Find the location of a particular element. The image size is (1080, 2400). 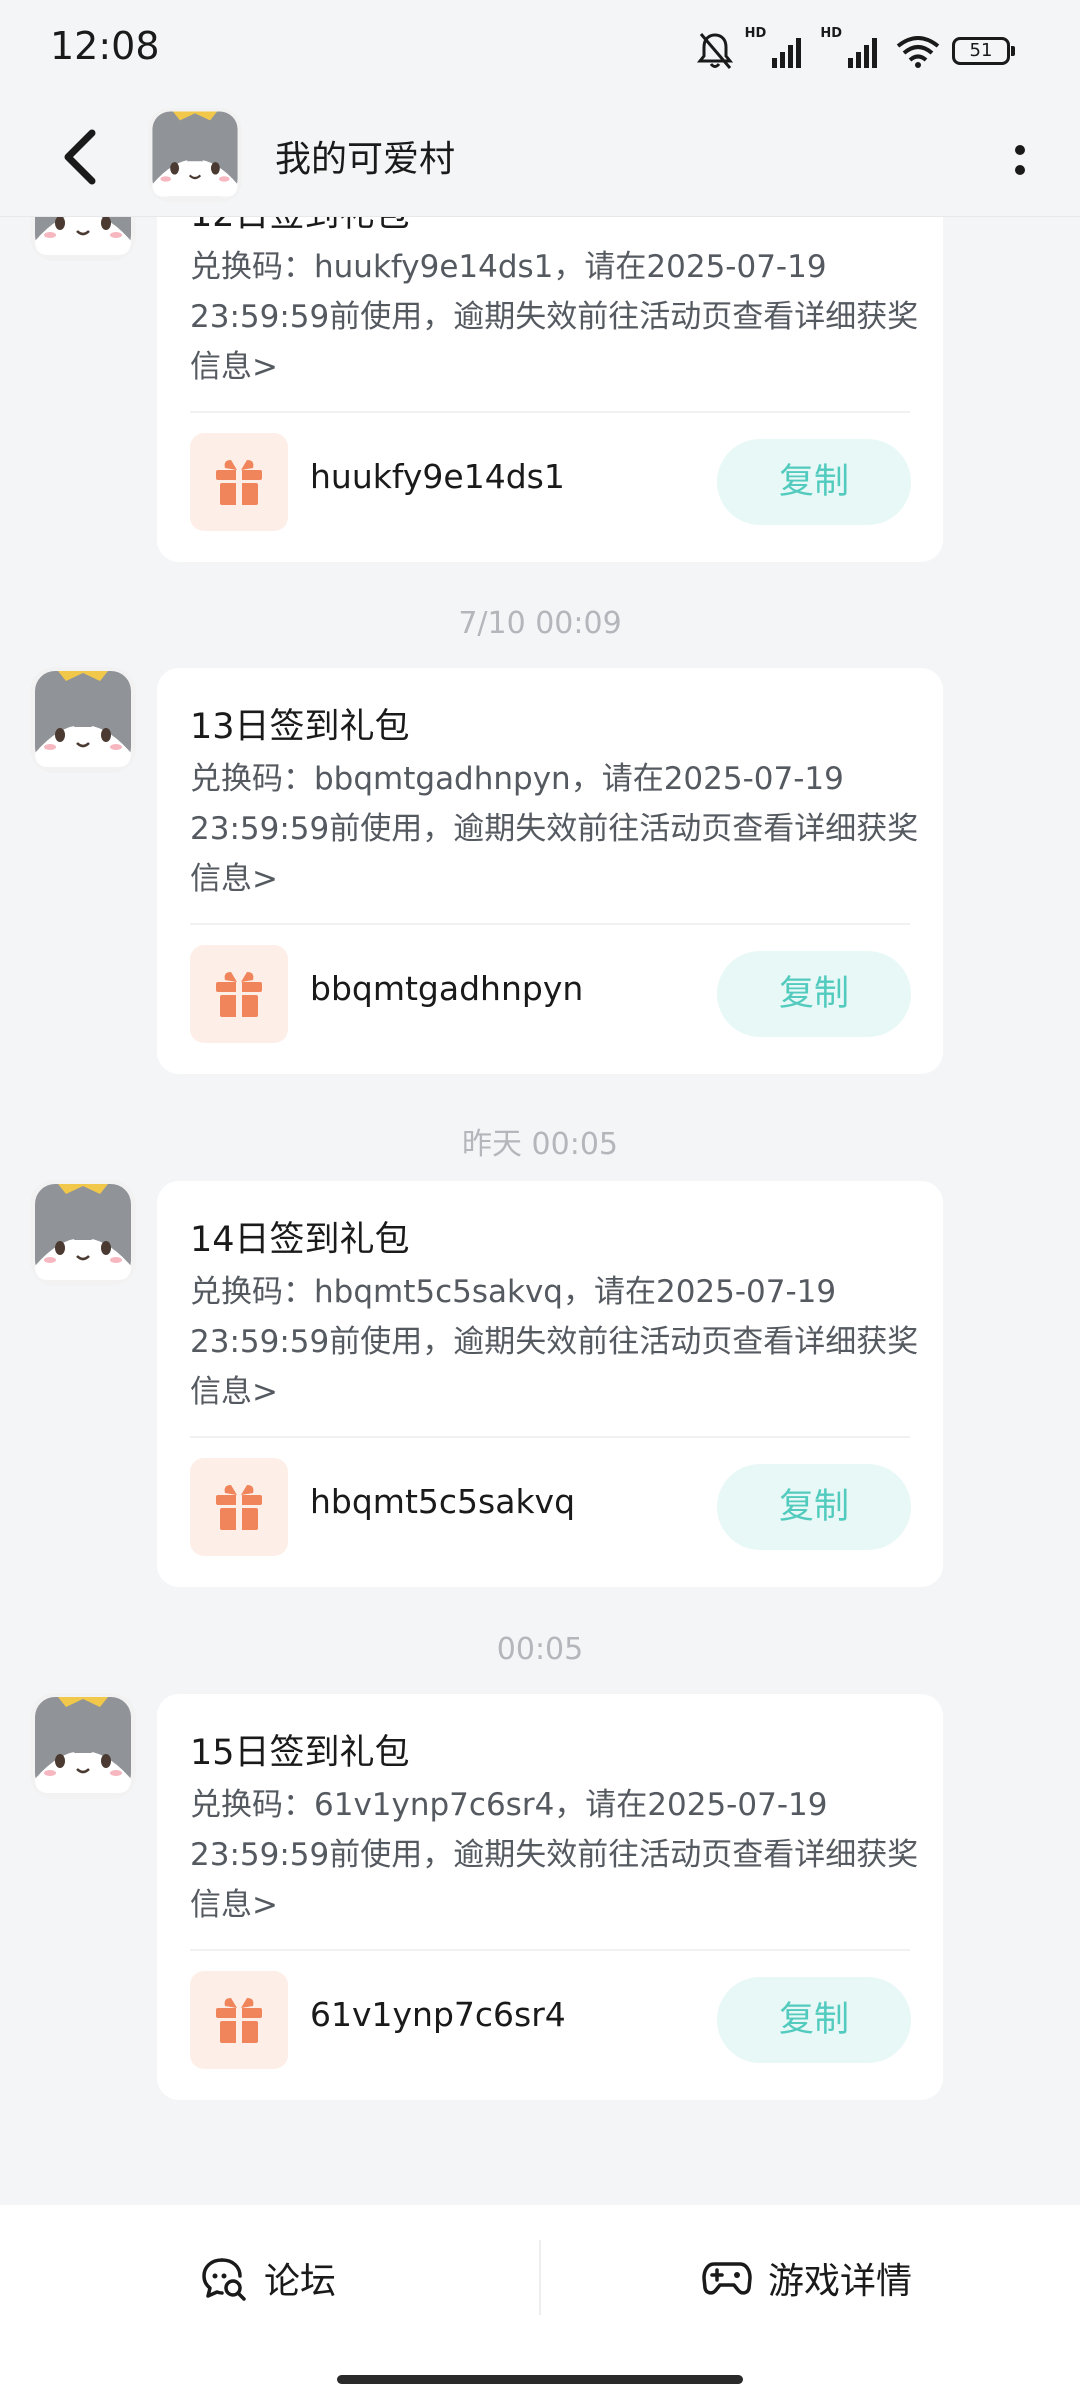

top-bar: 我的可爱村 is located at coordinates (540, 158).